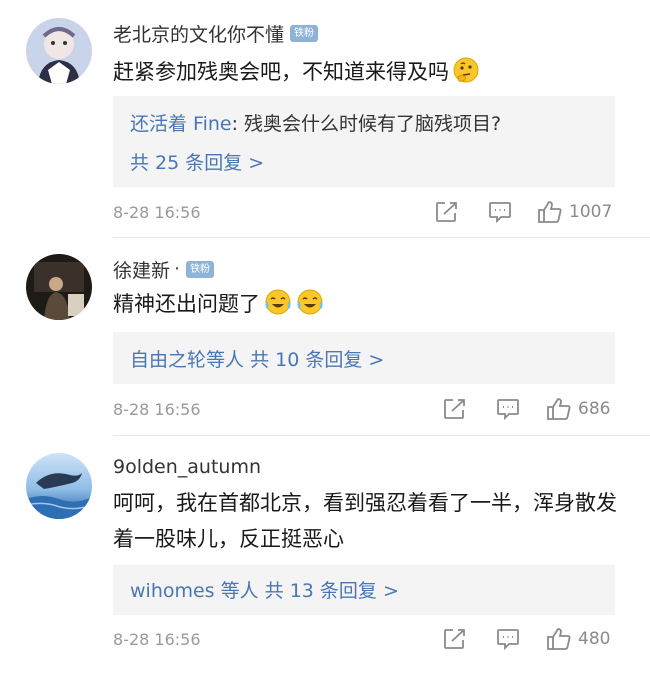 The height and width of the screenshot is (679, 650). I want to click on like-count: 686, so click(594, 409).